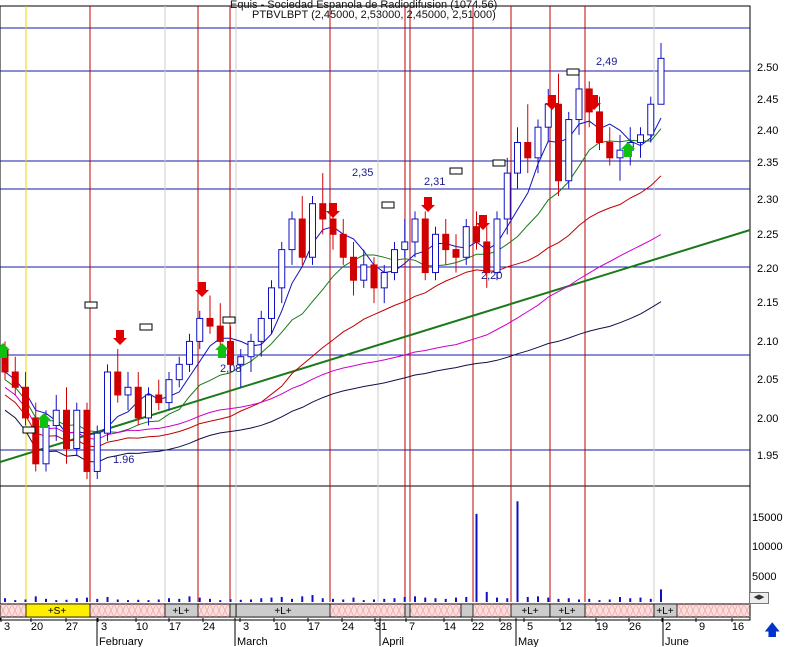  I want to click on date-tick-label: 19, so click(602, 627).